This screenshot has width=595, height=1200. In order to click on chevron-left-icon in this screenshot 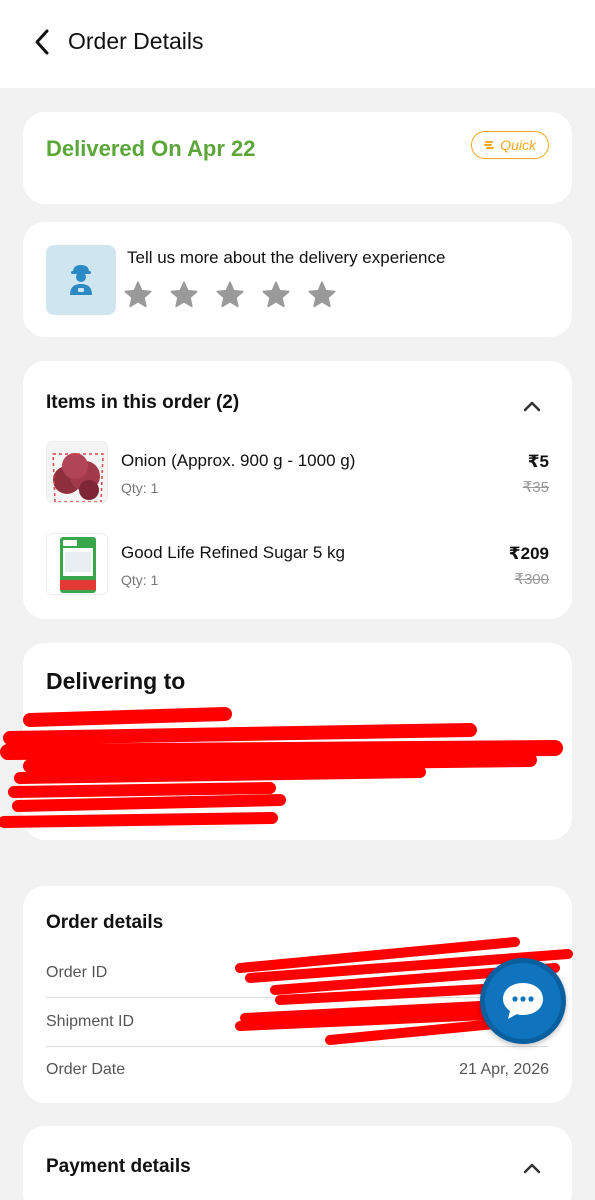, I will do `click(42, 42)`.